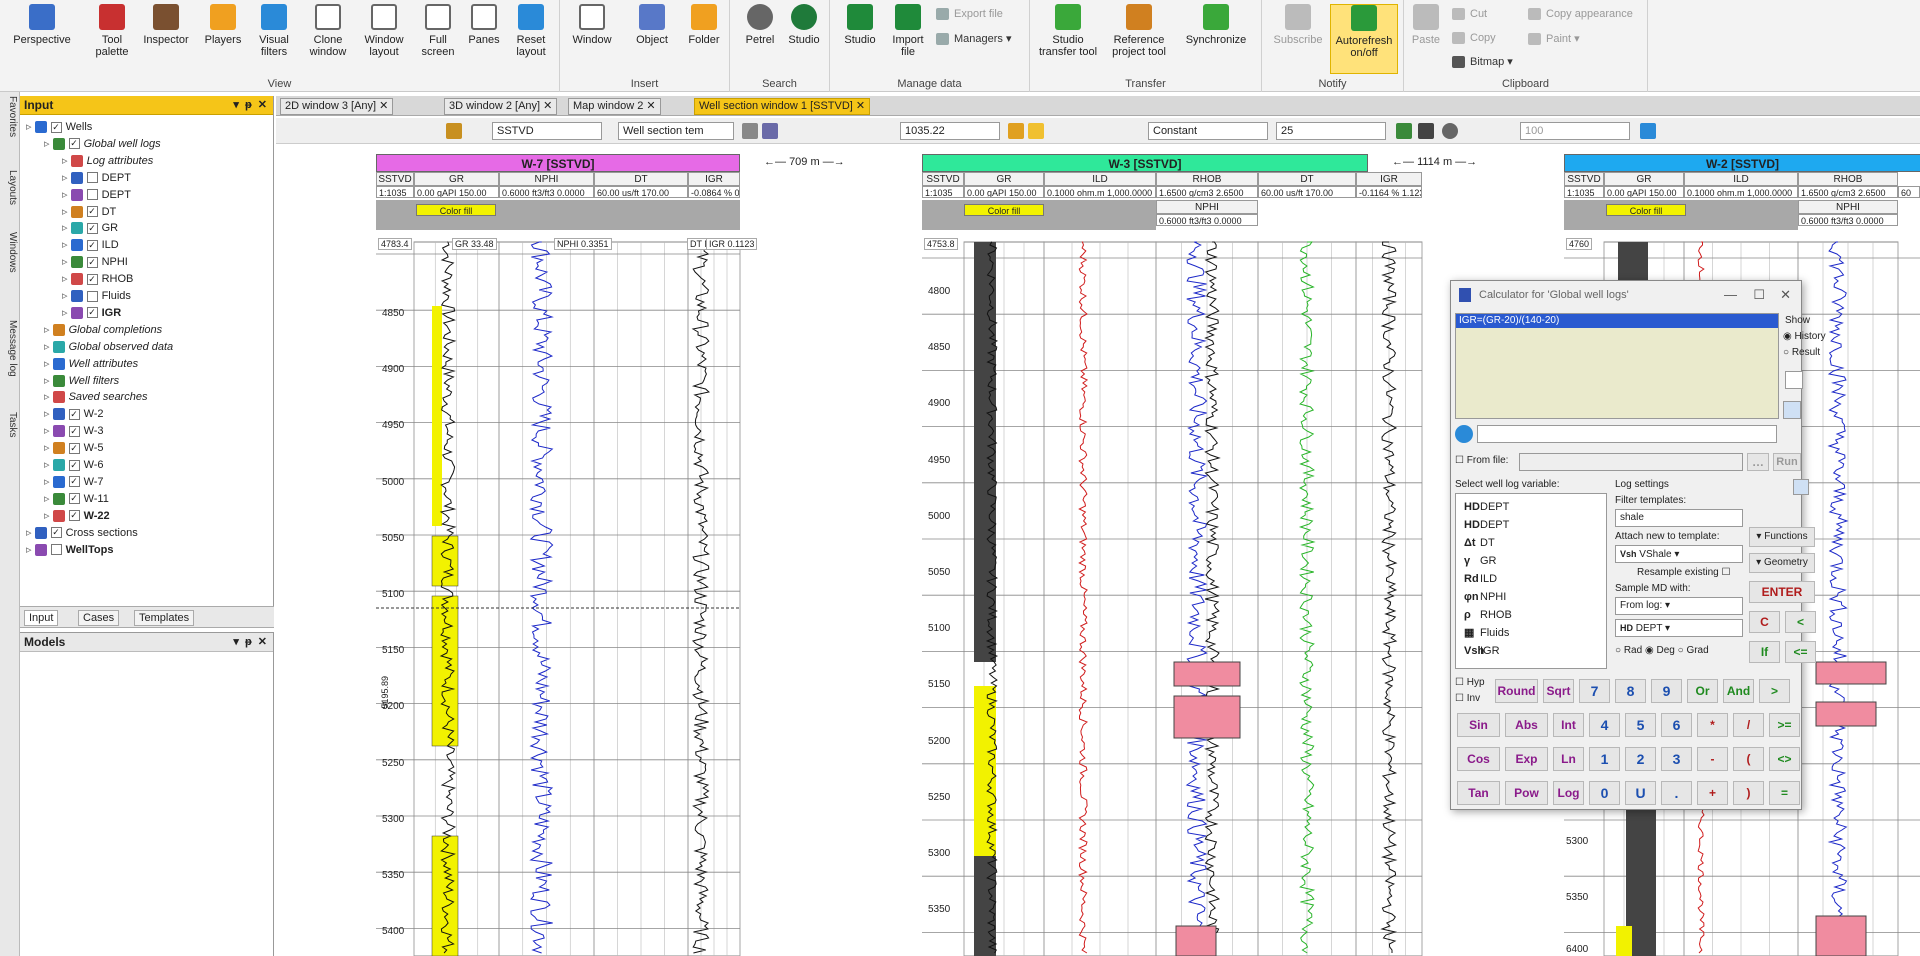 Image resolution: width=1920 pixels, height=956 pixels. What do you see at coordinates (1474, 38) in the screenshot?
I see `copy-button: Copy` at bounding box center [1474, 38].